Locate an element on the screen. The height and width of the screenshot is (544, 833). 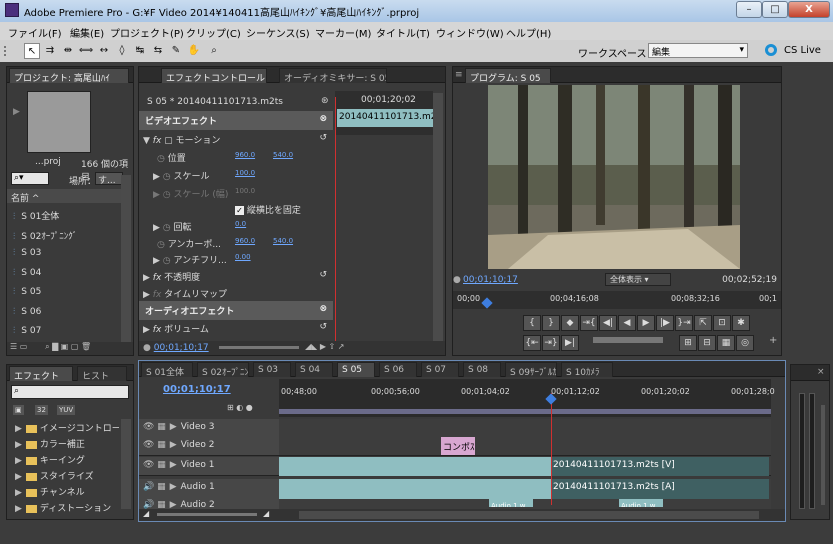
program-playhead is located at coordinates (487, 303).